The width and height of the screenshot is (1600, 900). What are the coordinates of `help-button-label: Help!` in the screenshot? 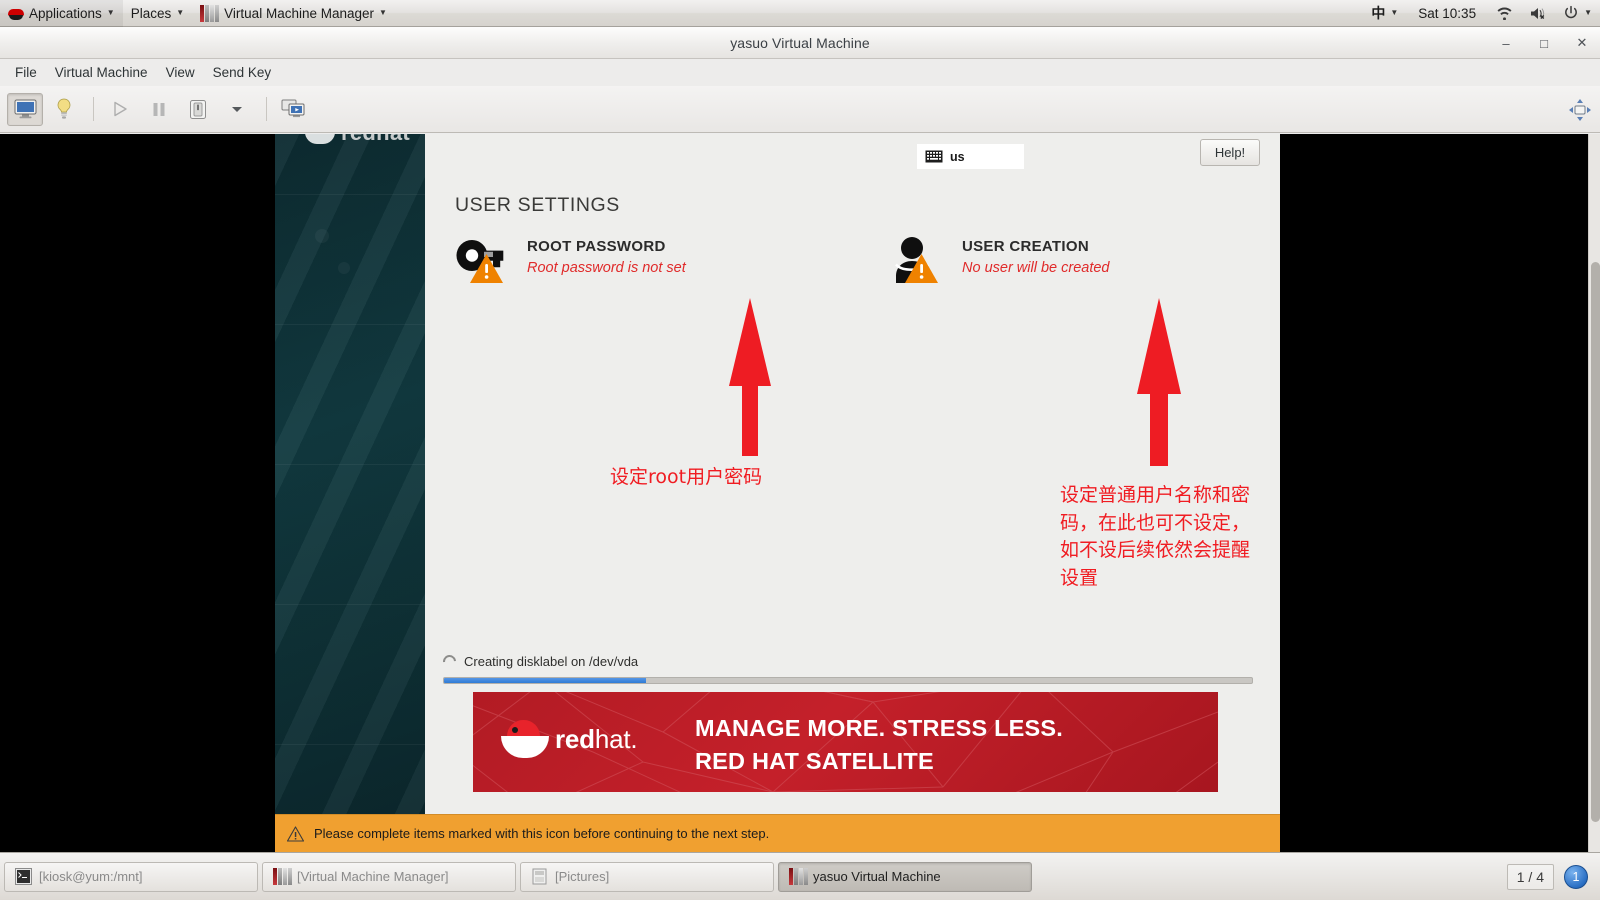 It's located at (1230, 152).